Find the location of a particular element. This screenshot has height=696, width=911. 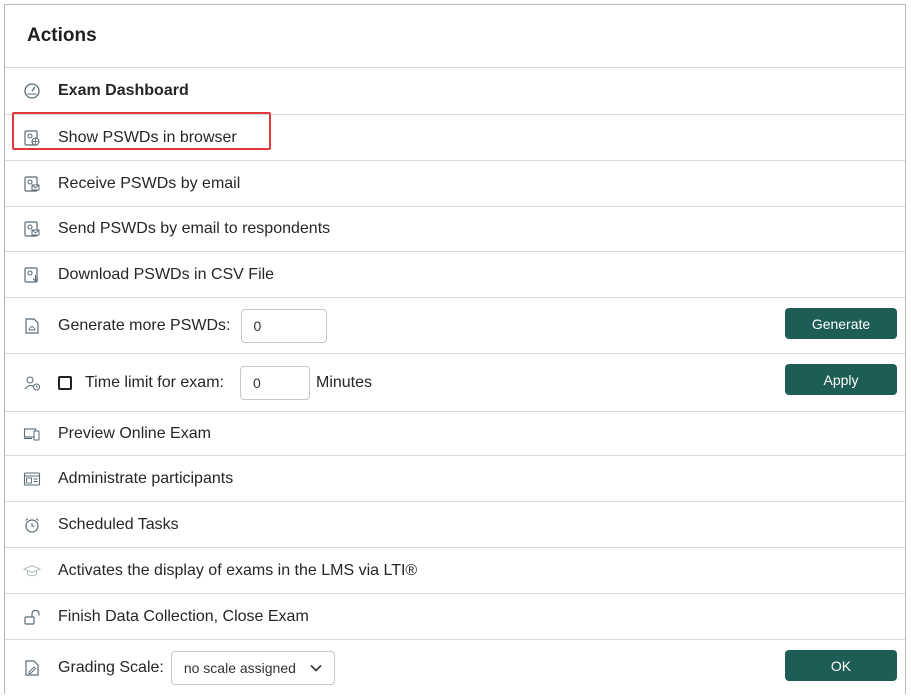

unlock-icon is located at coordinates (32, 617).